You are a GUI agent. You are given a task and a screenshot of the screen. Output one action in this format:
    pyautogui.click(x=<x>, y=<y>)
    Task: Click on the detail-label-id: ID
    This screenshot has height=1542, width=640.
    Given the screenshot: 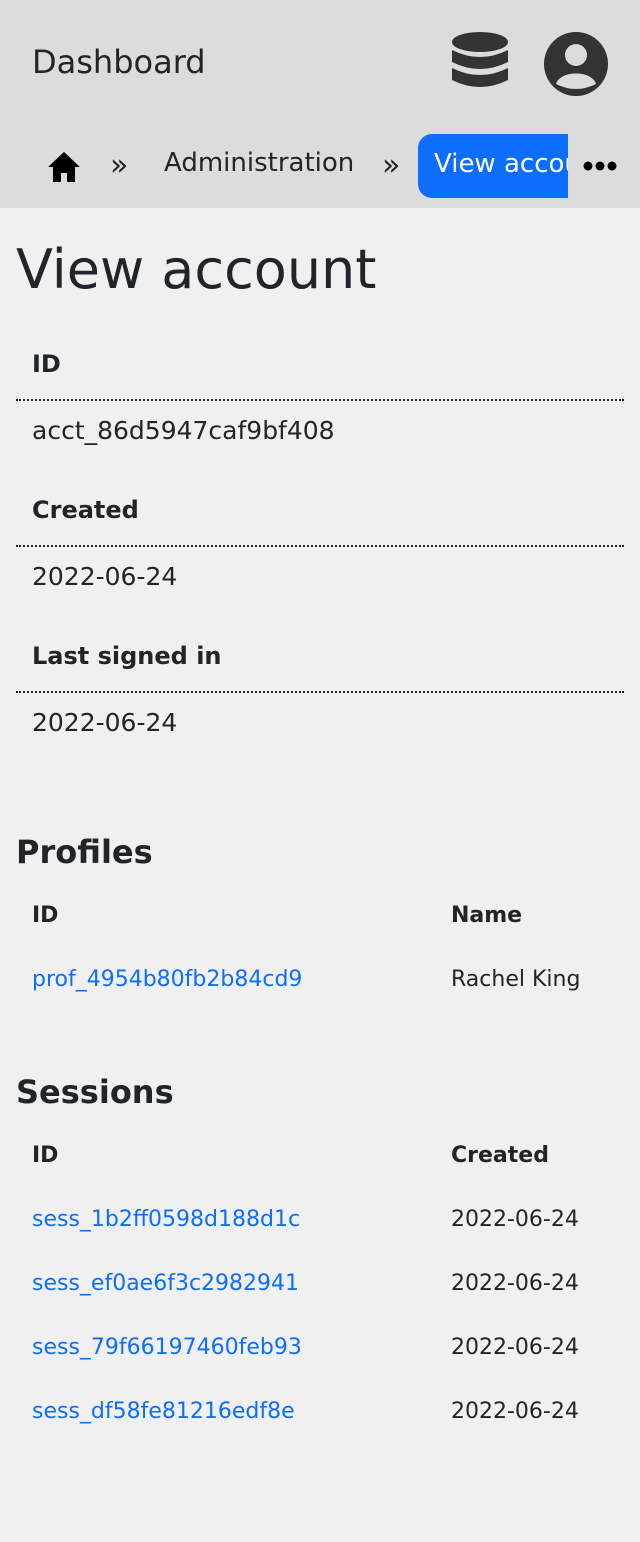 What is the action you would take?
    pyautogui.click(x=46, y=364)
    